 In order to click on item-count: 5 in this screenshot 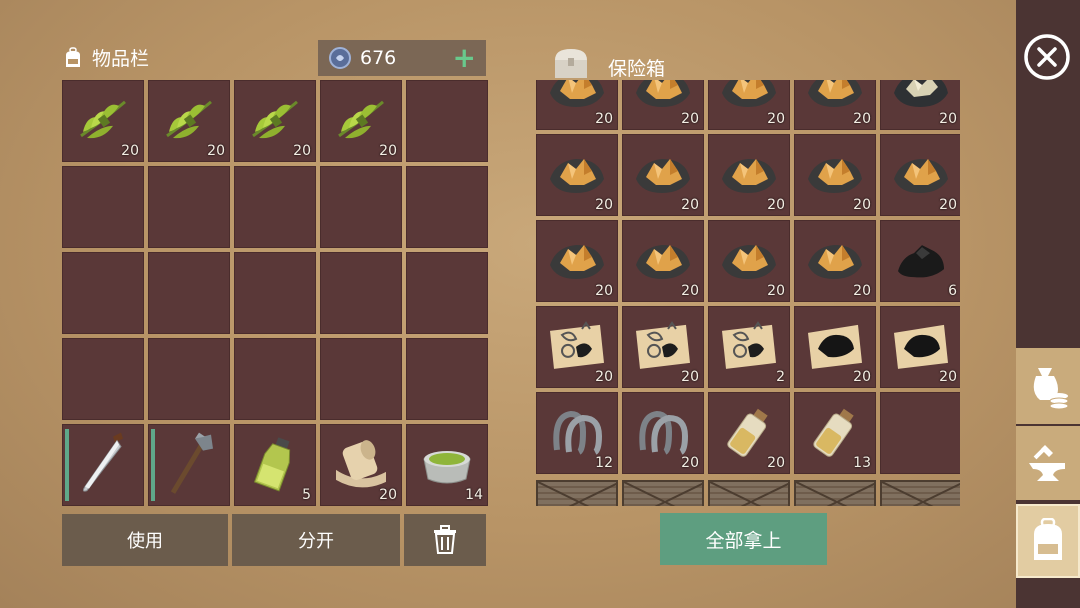, I will do `click(306, 495)`.